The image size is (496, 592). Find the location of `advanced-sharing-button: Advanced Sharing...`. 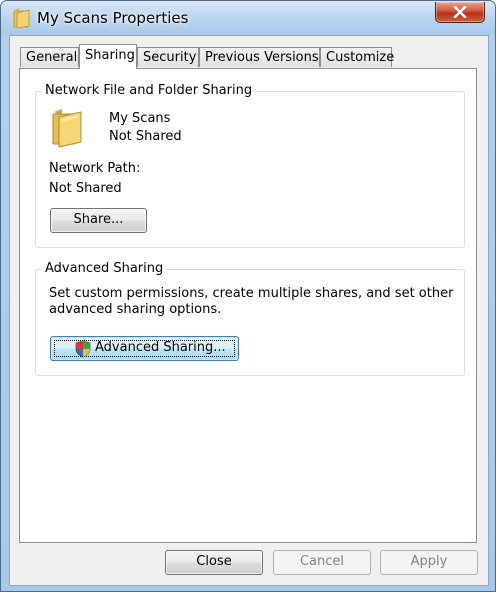

advanced-sharing-button: Advanced Sharing... is located at coordinates (144, 348).